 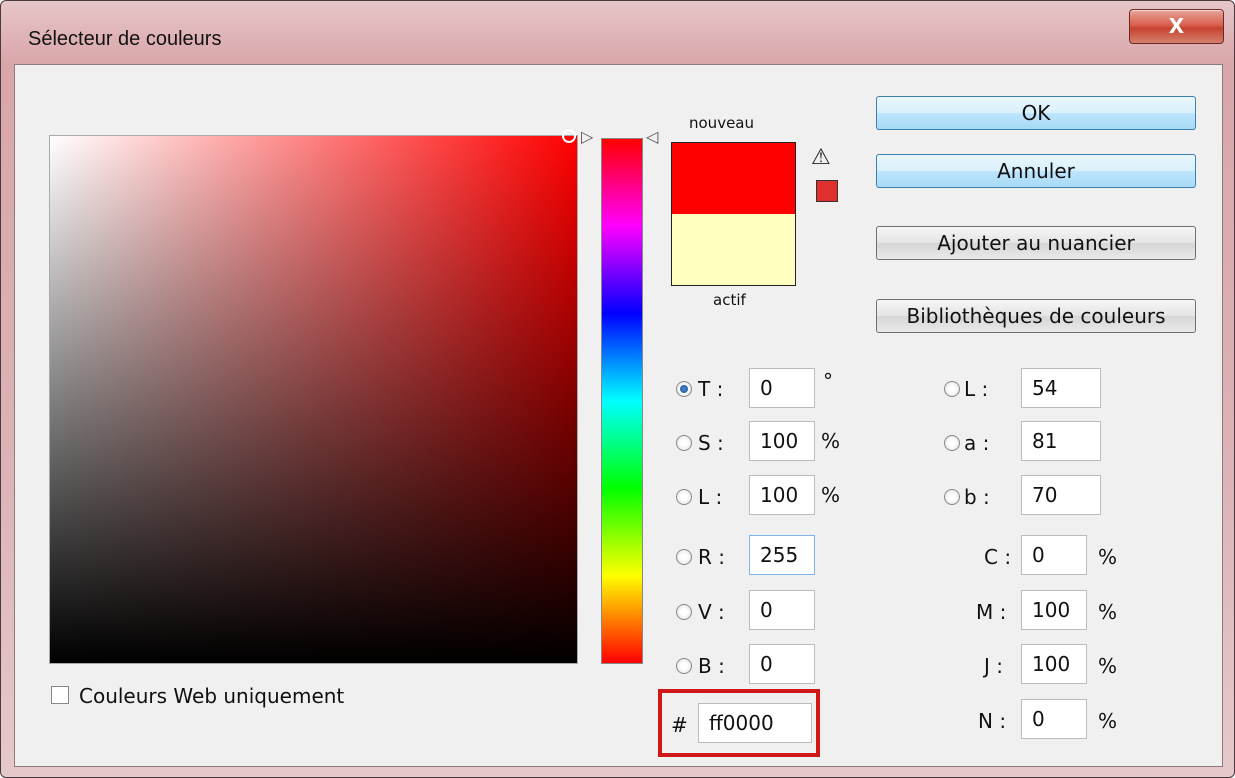 What do you see at coordinates (976, 389) in the screenshot?
I see `lab-l-label: L :` at bounding box center [976, 389].